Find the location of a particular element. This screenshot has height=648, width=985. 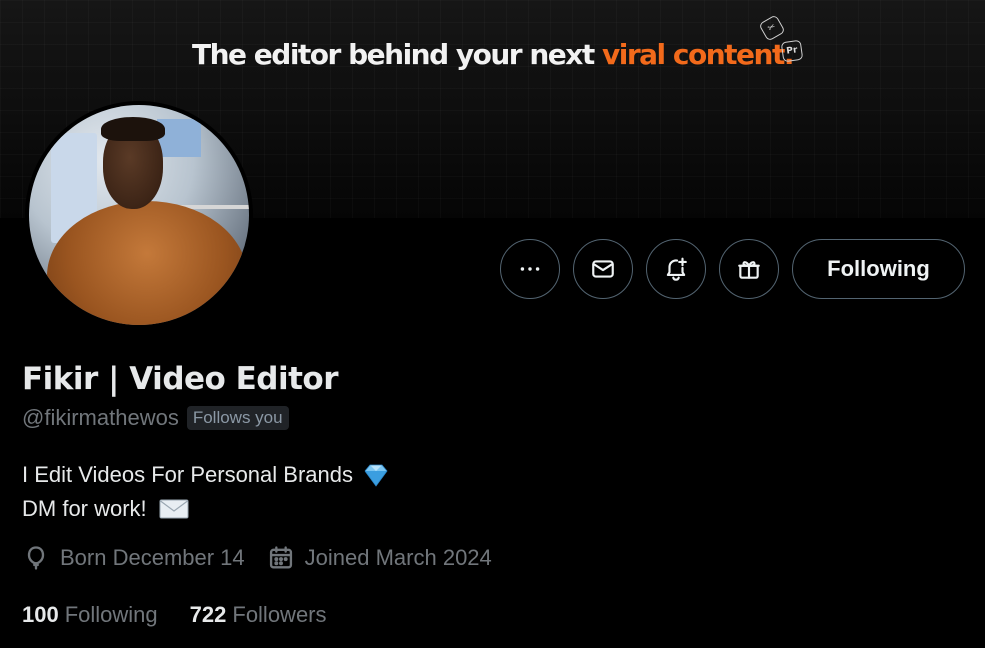

following-button: Following is located at coordinates (878, 269).